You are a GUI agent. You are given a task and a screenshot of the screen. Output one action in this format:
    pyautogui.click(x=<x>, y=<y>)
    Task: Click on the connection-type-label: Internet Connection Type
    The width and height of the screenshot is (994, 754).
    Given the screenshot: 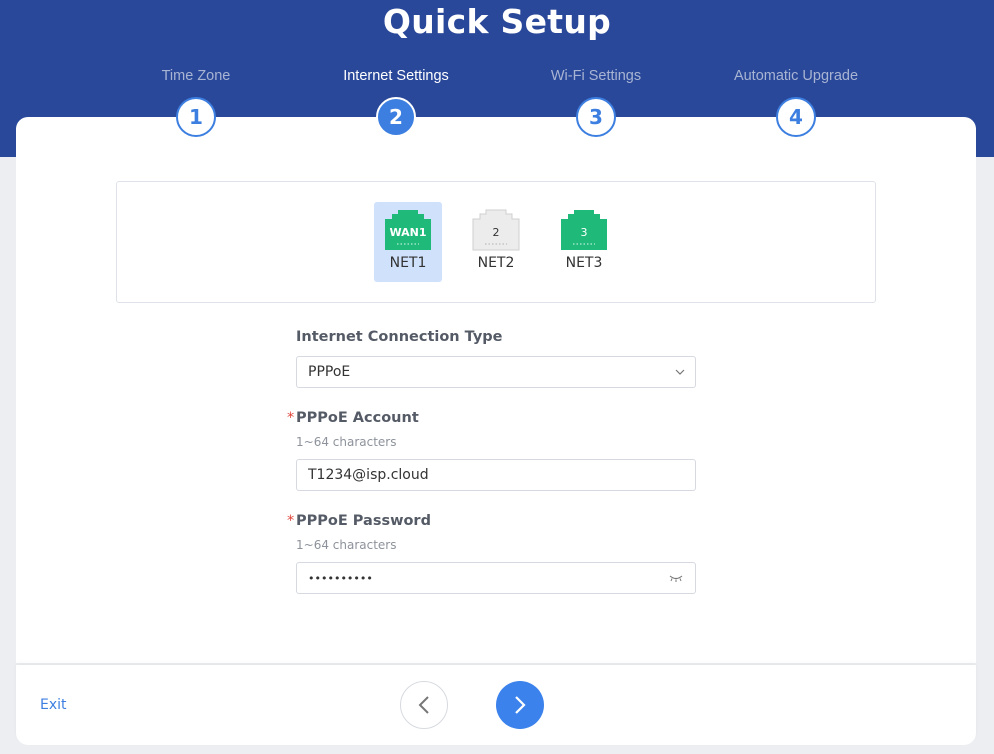 What is the action you would take?
    pyautogui.click(x=399, y=337)
    